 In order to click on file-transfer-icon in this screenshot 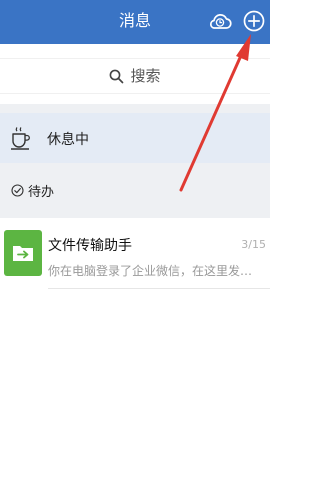, I will do `click(23, 253)`.